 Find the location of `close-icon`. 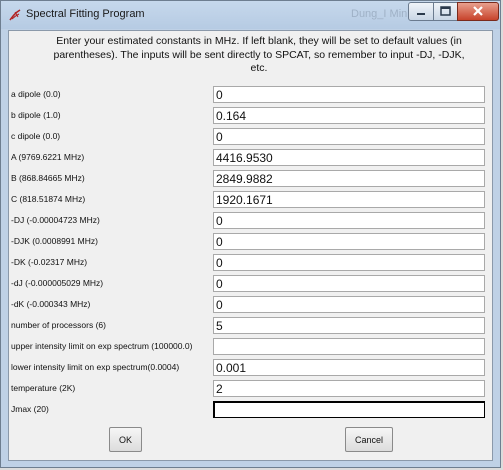

close-icon is located at coordinates (478, 11).